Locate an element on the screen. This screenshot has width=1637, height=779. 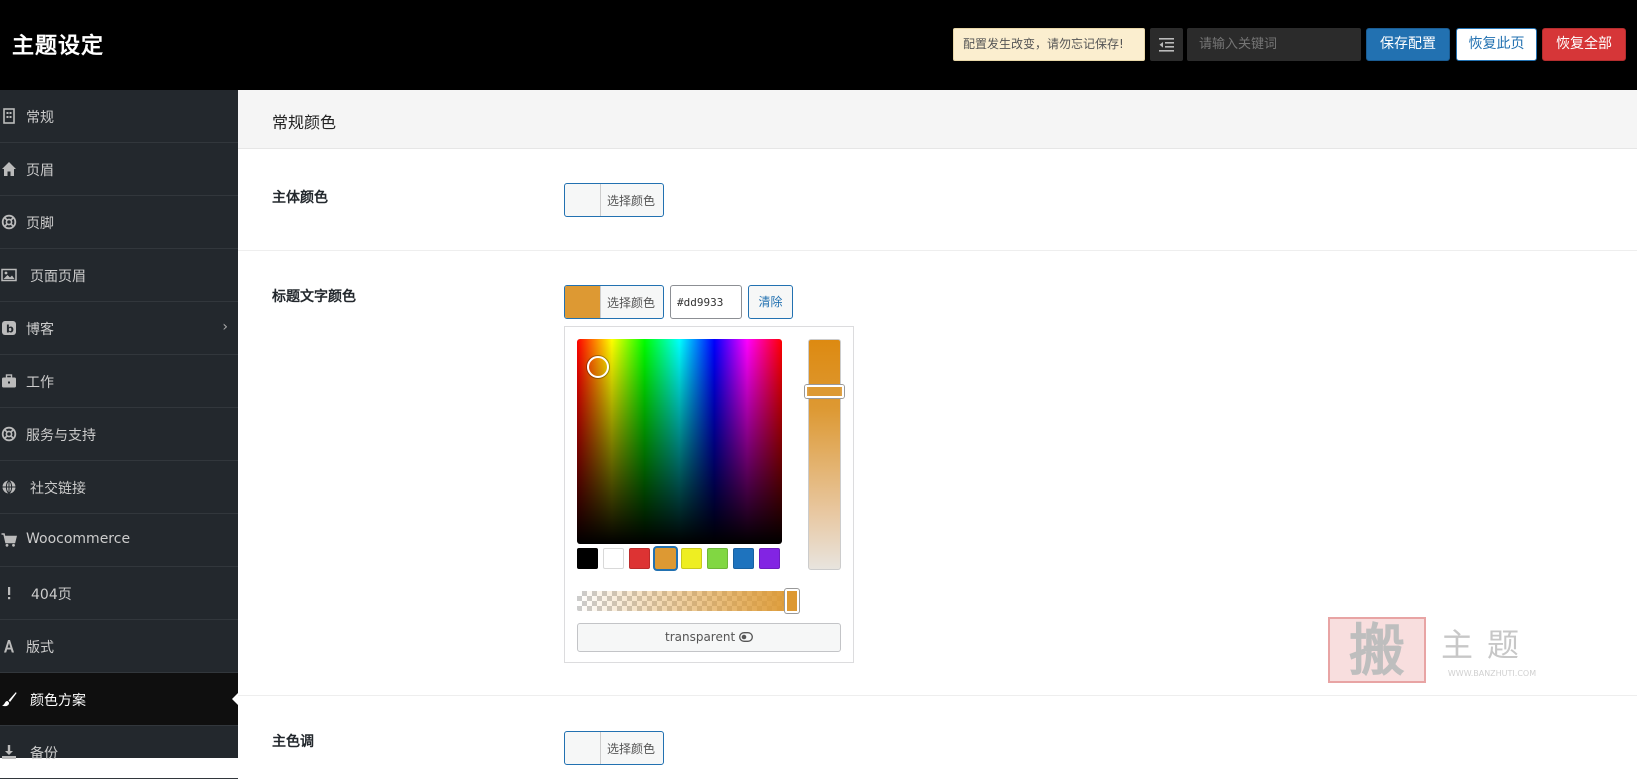
spectrum-handle is located at coordinates (598, 367).